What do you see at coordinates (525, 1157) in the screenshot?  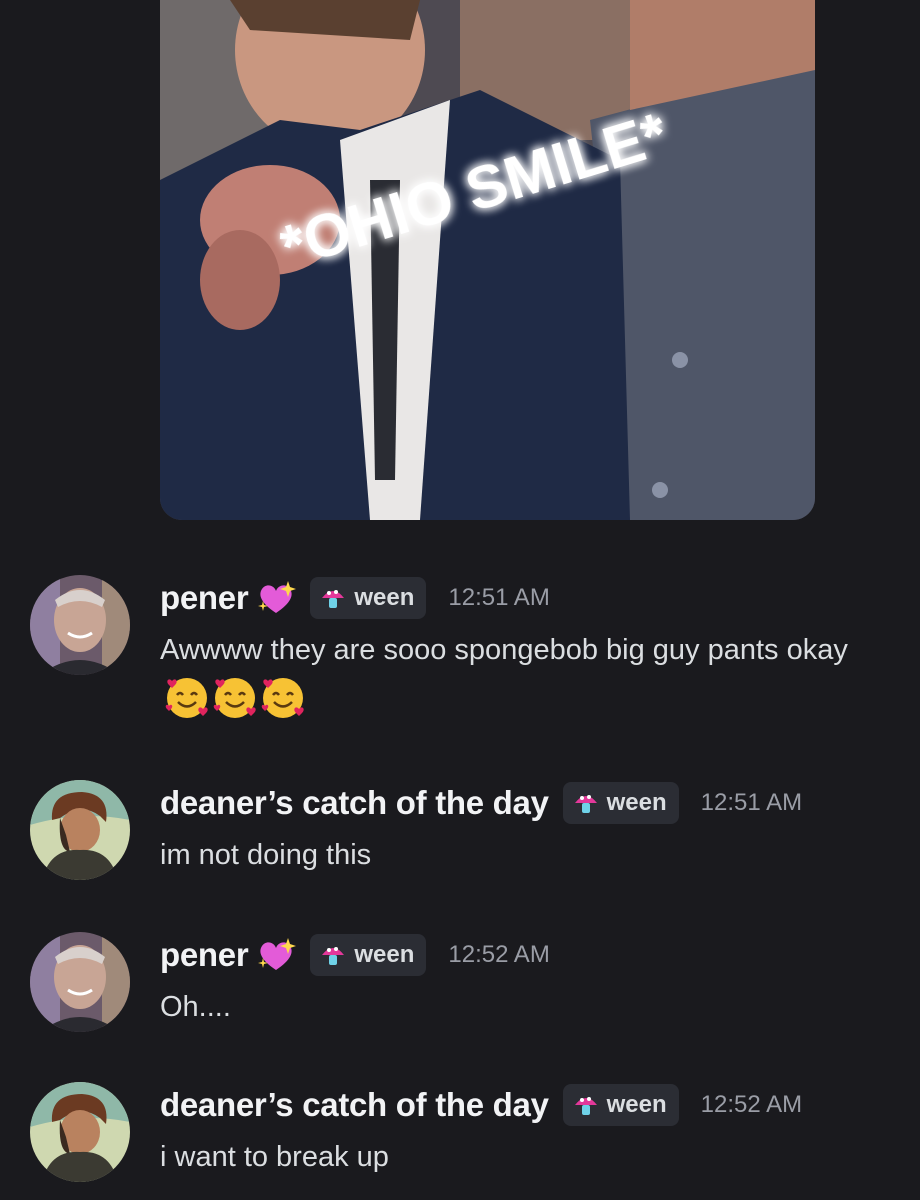 I see `message-content: i want to break up` at bounding box center [525, 1157].